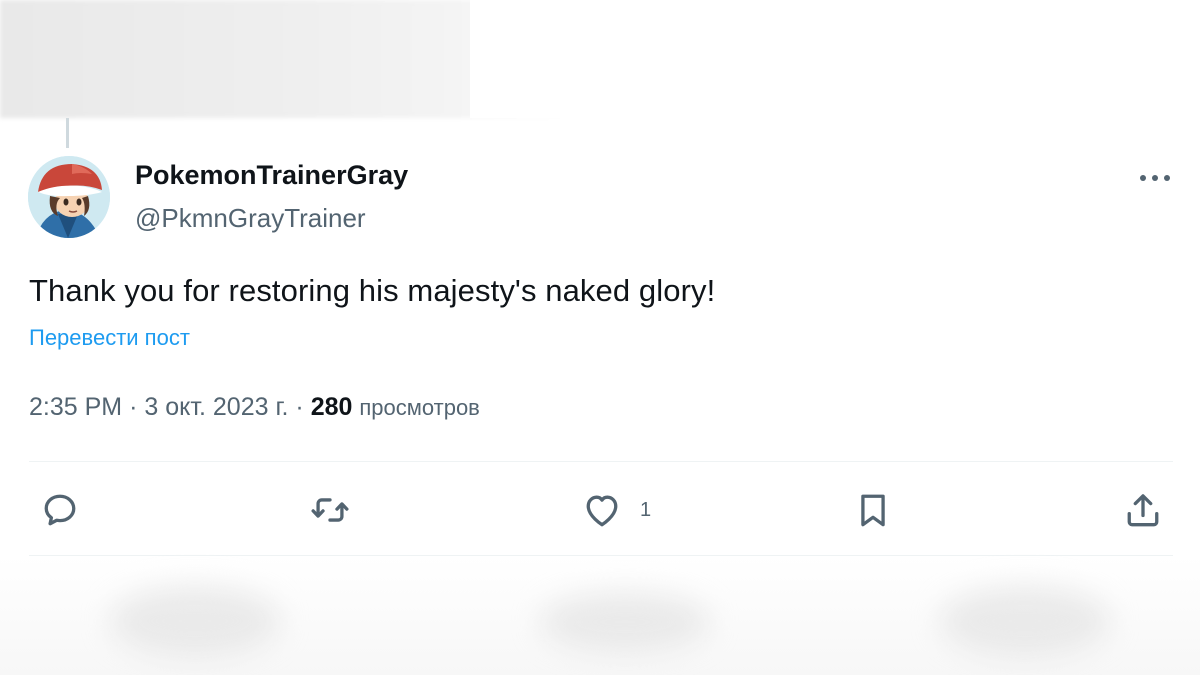 The height and width of the screenshot is (675, 1200). I want to click on more-options-icon, so click(1155, 178).